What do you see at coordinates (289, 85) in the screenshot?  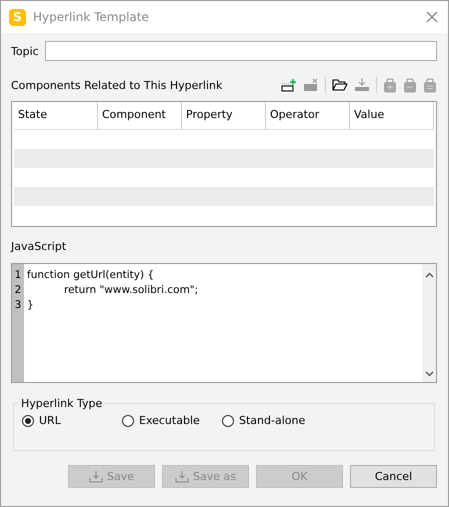 I see `add-row-icon` at bounding box center [289, 85].